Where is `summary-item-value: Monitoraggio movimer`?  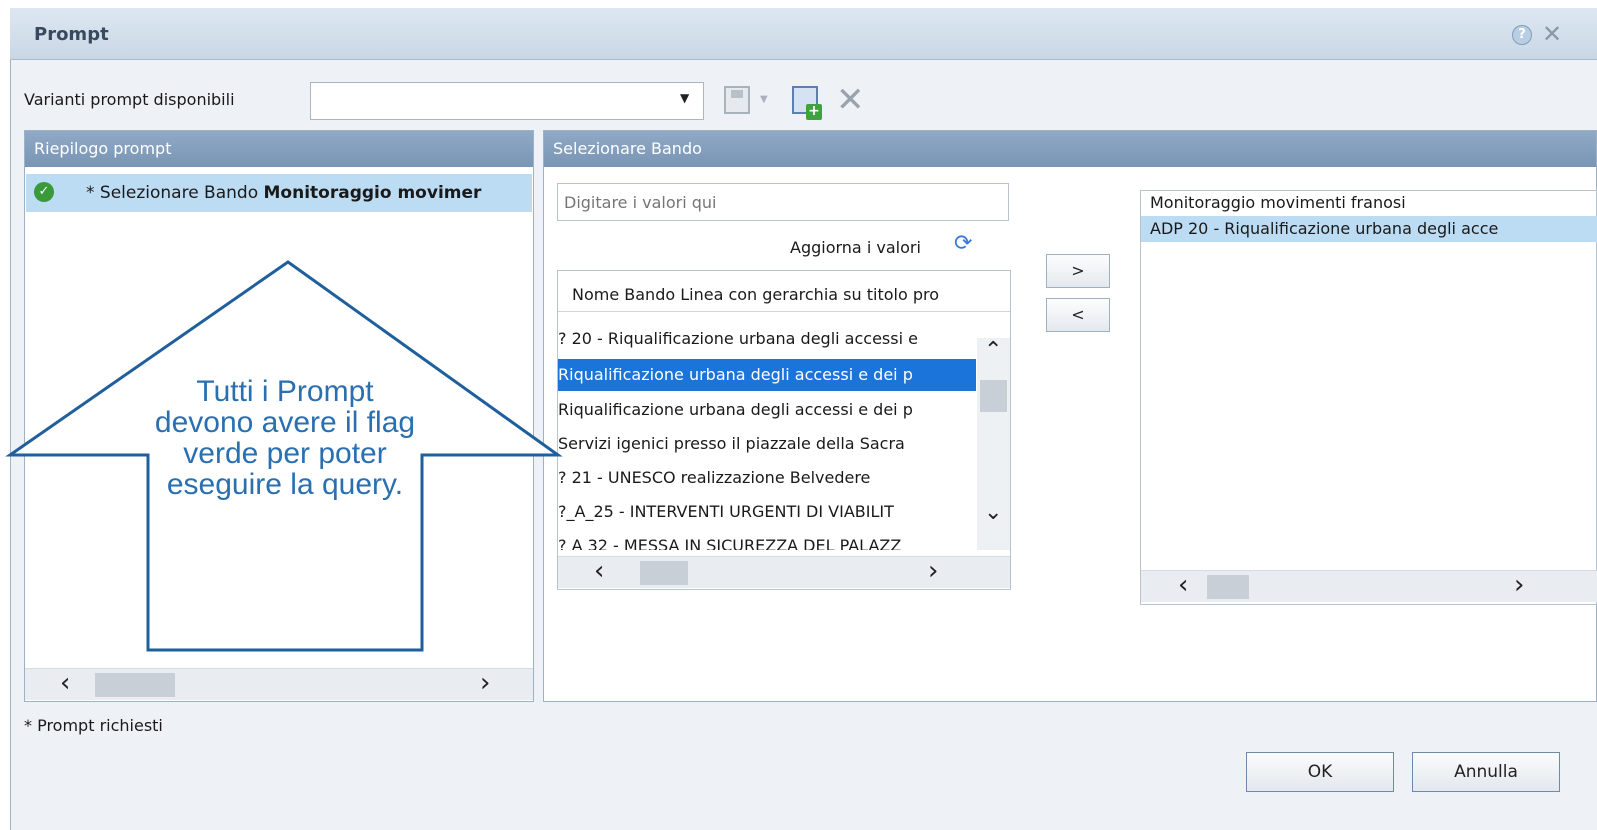
summary-item-value: Monitoraggio movimer is located at coordinates (372, 193).